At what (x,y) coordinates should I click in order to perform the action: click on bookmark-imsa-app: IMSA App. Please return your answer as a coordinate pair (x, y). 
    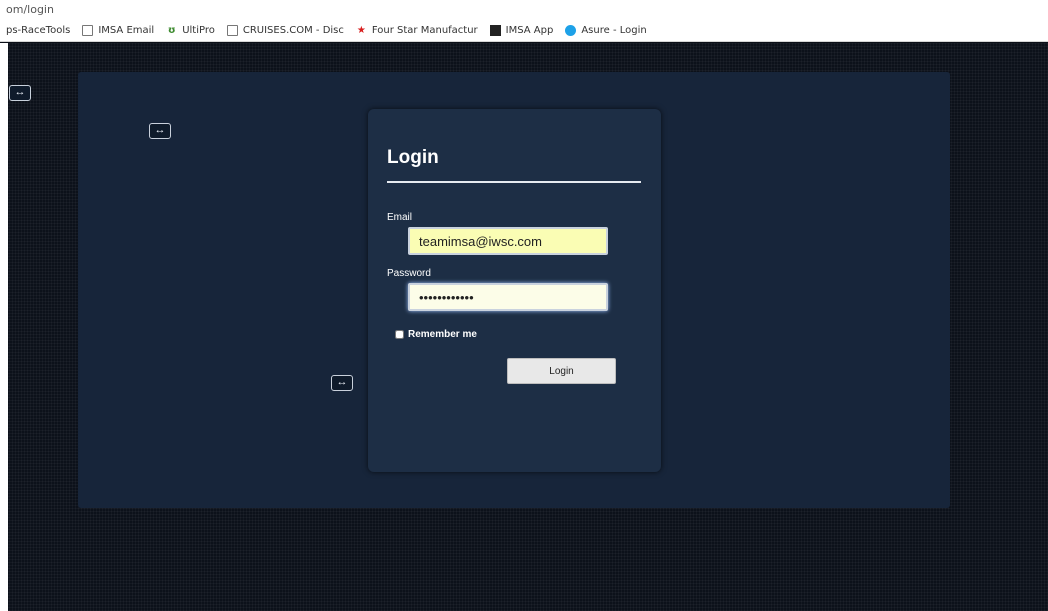
    Looking at the image, I should click on (521, 30).